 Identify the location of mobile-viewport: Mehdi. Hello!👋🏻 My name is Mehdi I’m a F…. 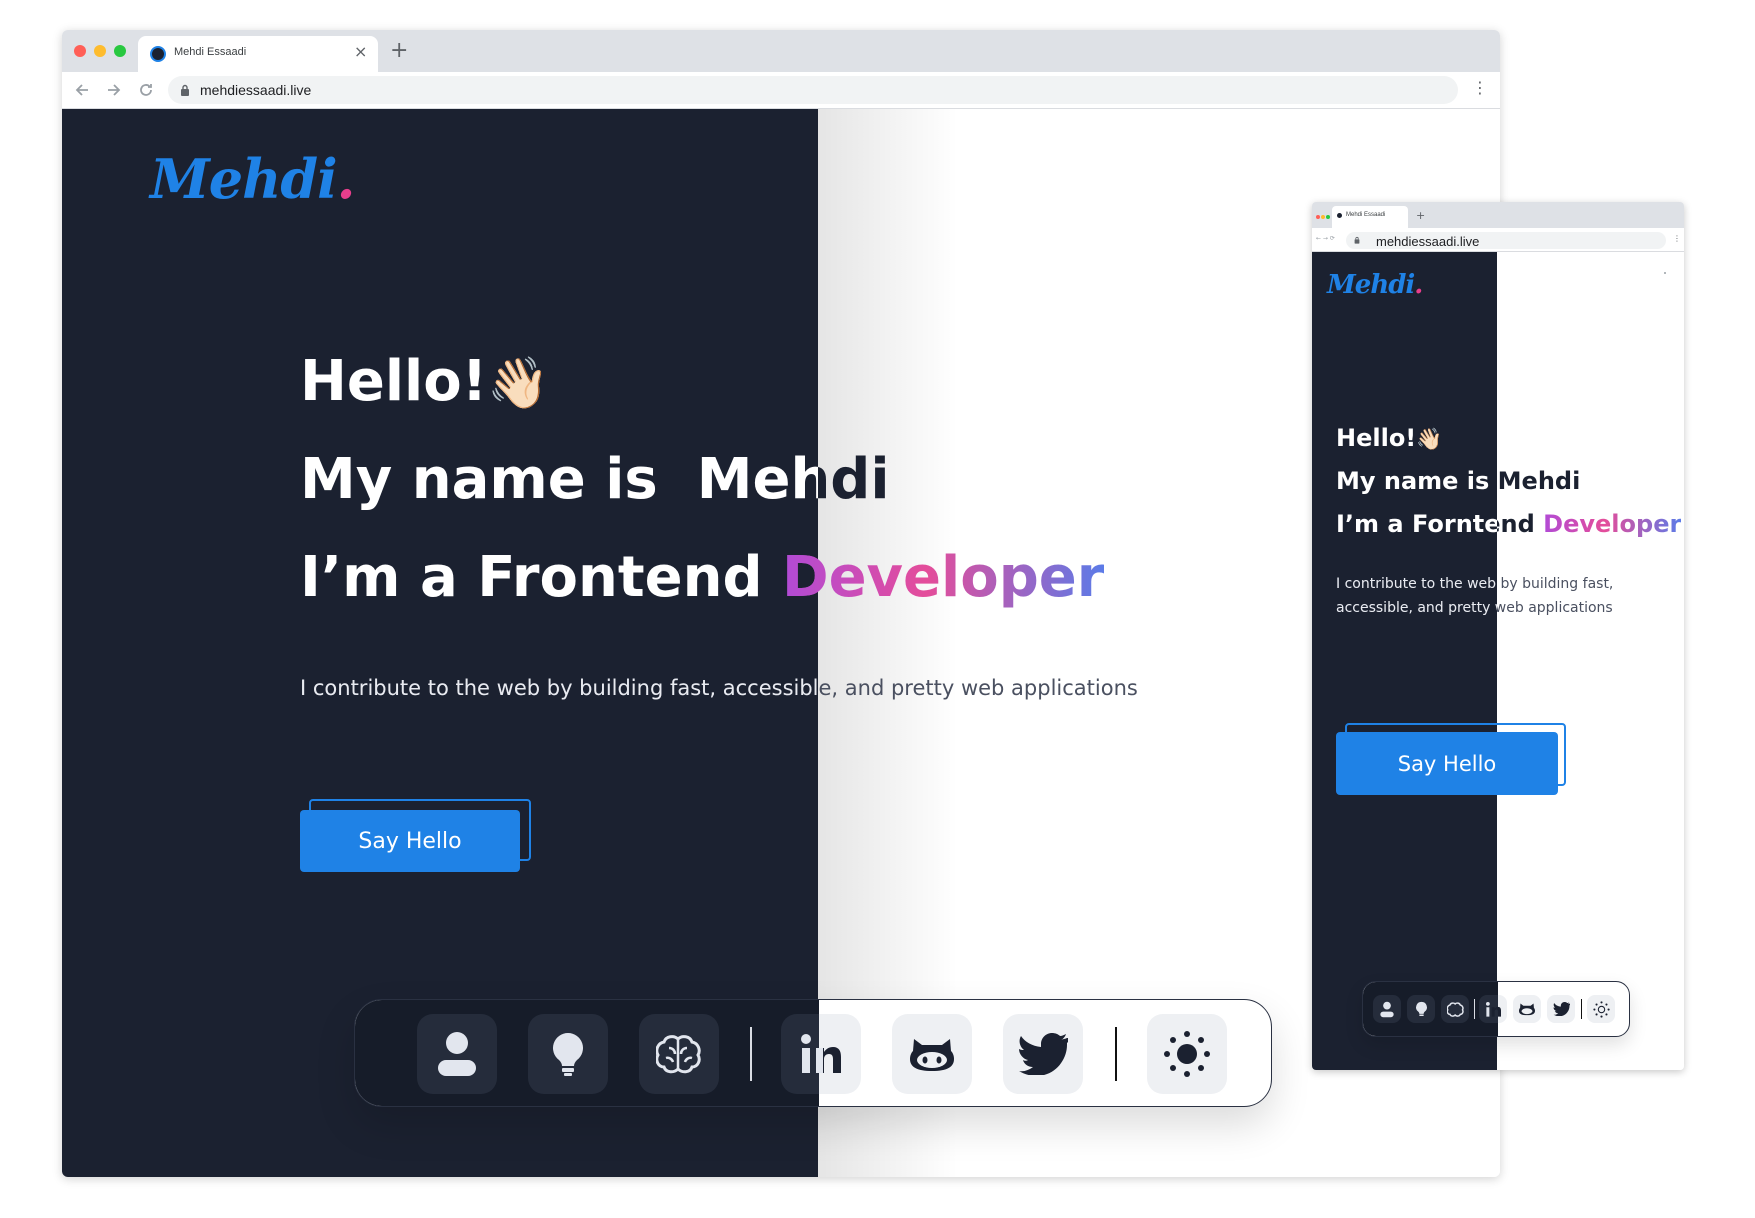
(1498, 661).